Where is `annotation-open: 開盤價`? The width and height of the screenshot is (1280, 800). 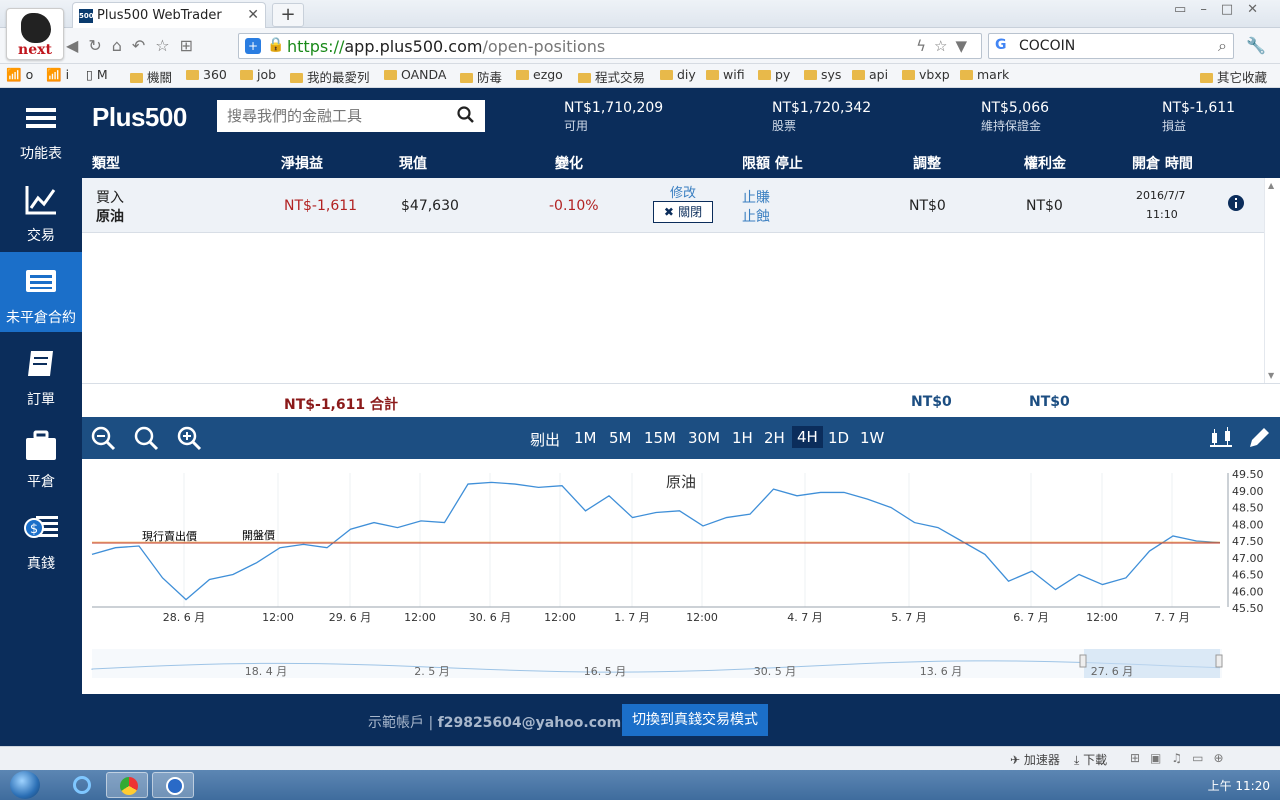 annotation-open: 開盤價 is located at coordinates (258, 535).